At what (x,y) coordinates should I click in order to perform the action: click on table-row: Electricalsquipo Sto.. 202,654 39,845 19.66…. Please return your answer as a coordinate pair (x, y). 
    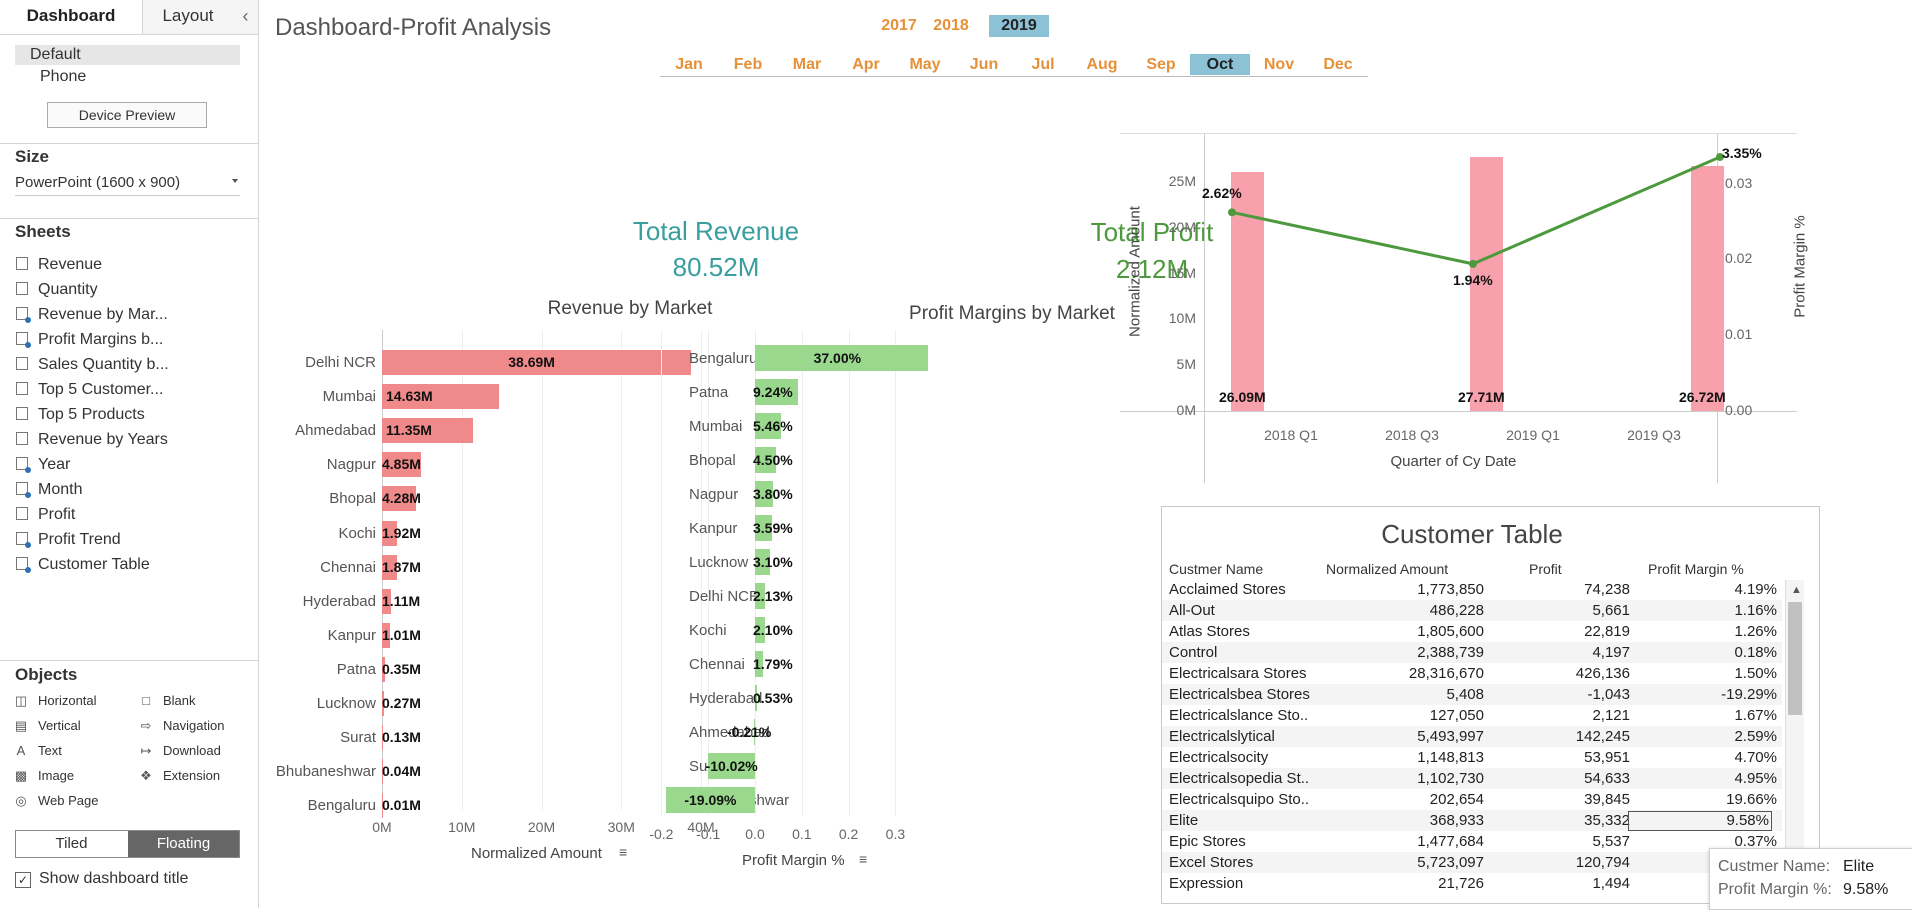
    Looking at the image, I should click on (1472, 799).